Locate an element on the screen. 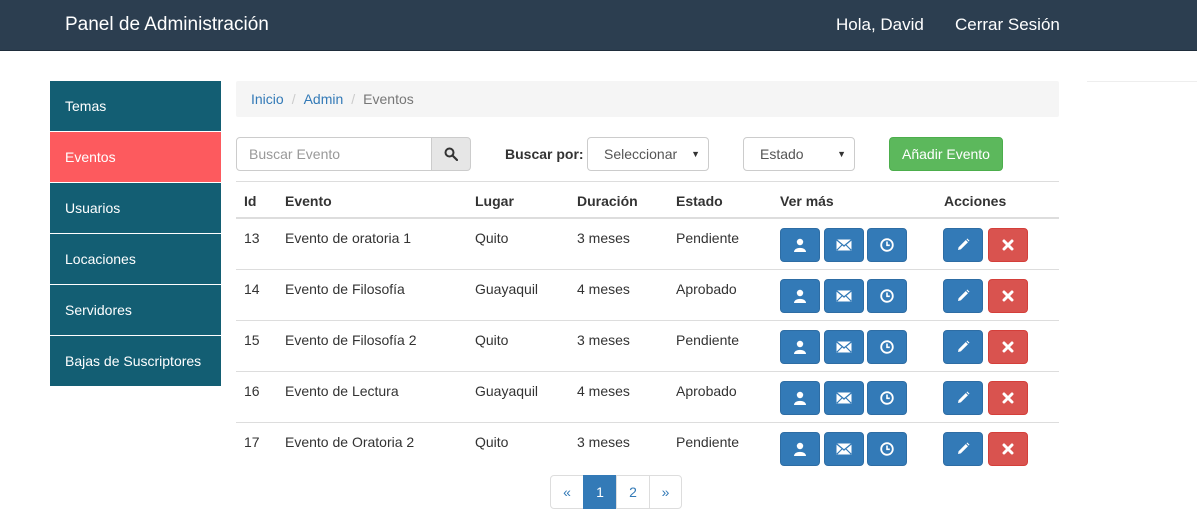  cell-evento: Evento de Filosofía is located at coordinates (345, 289).